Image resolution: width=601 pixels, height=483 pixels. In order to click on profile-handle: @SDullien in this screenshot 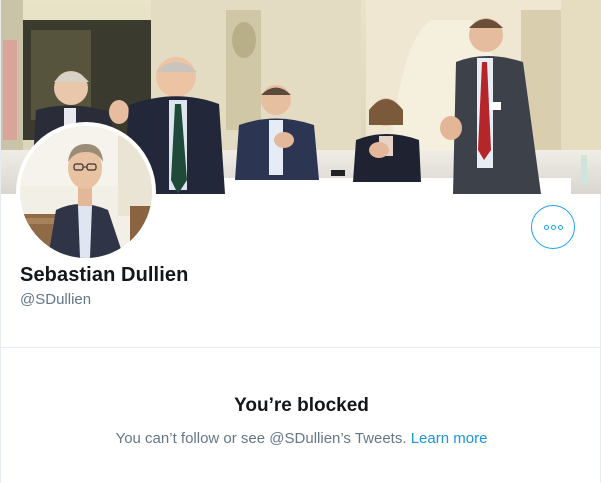, I will do `click(56, 299)`.